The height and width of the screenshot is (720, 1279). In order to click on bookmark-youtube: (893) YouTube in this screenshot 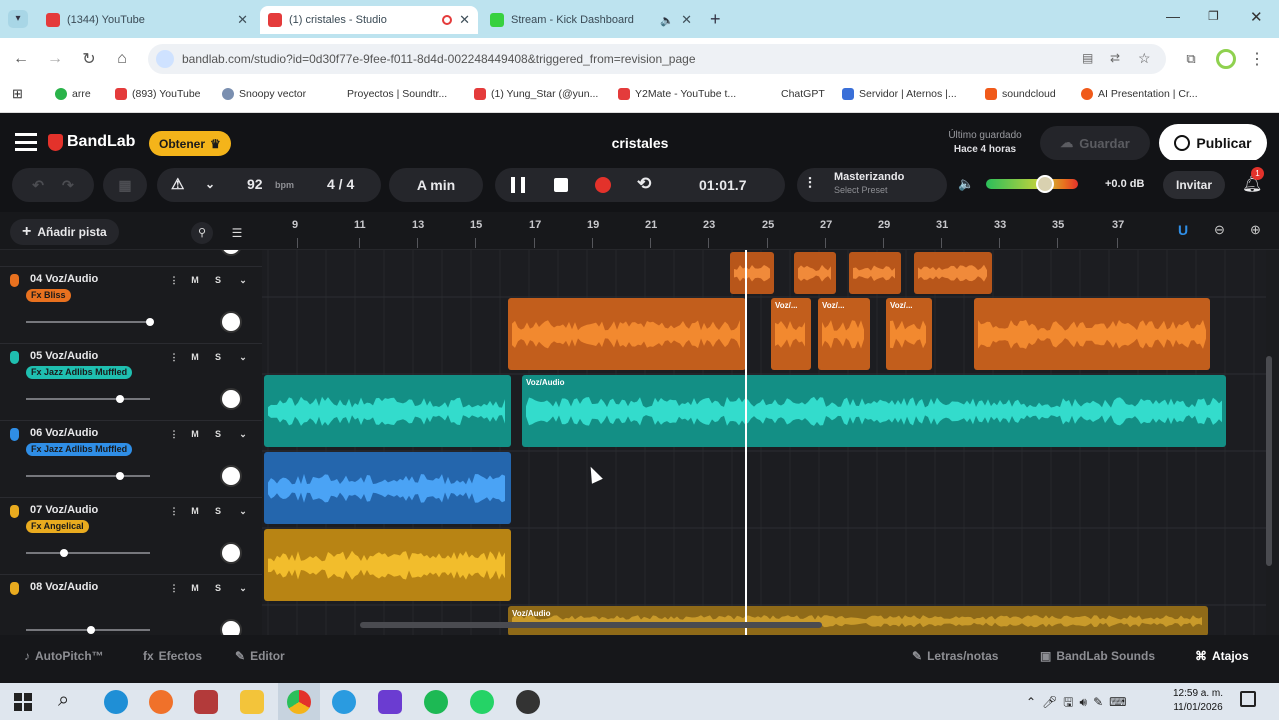, I will do `click(158, 94)`.